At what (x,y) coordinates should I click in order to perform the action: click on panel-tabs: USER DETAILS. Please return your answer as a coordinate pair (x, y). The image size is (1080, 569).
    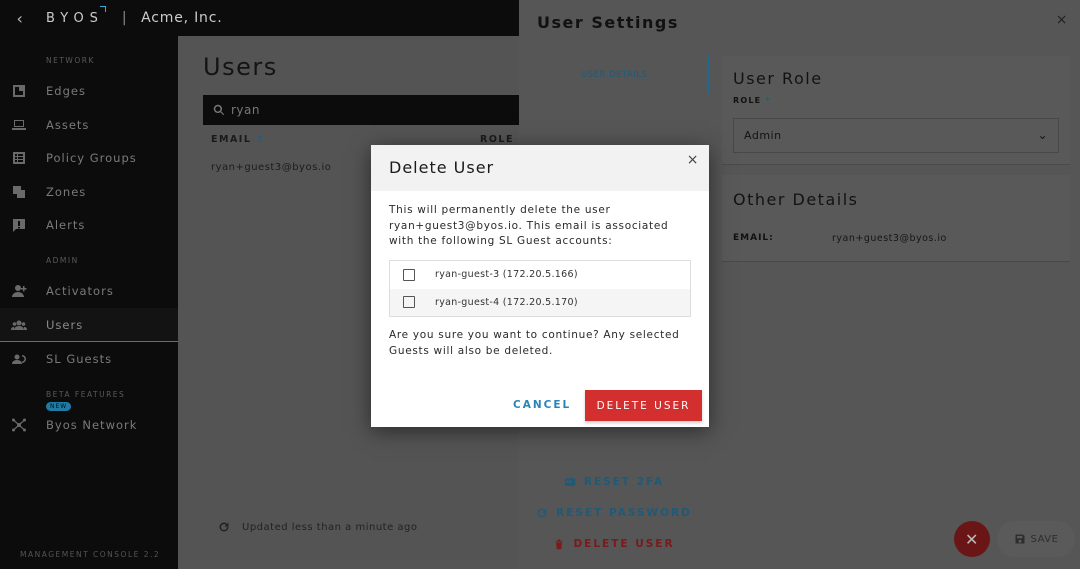
    Looking at the image, I should click on (614, 75).